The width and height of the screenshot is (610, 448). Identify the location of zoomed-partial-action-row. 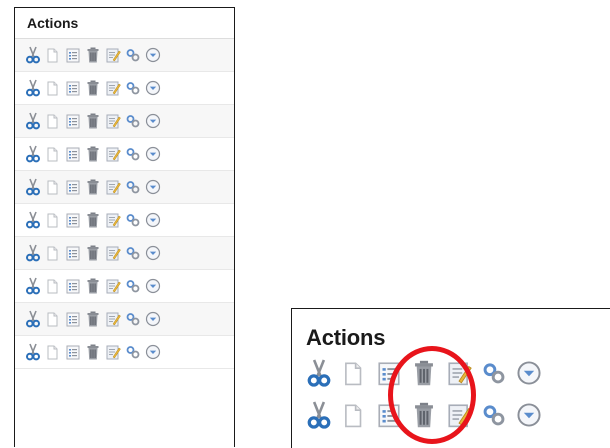
(451, 410).